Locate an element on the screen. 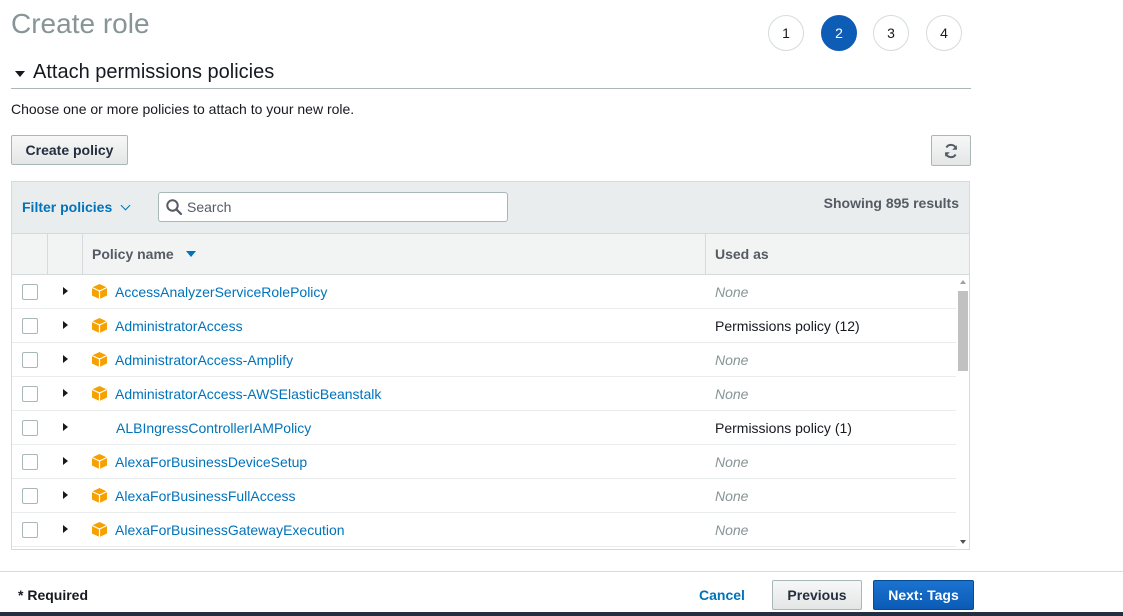 This screenshot has width=1123, height=616. refresh-icon is located at coordinates (951, 150).